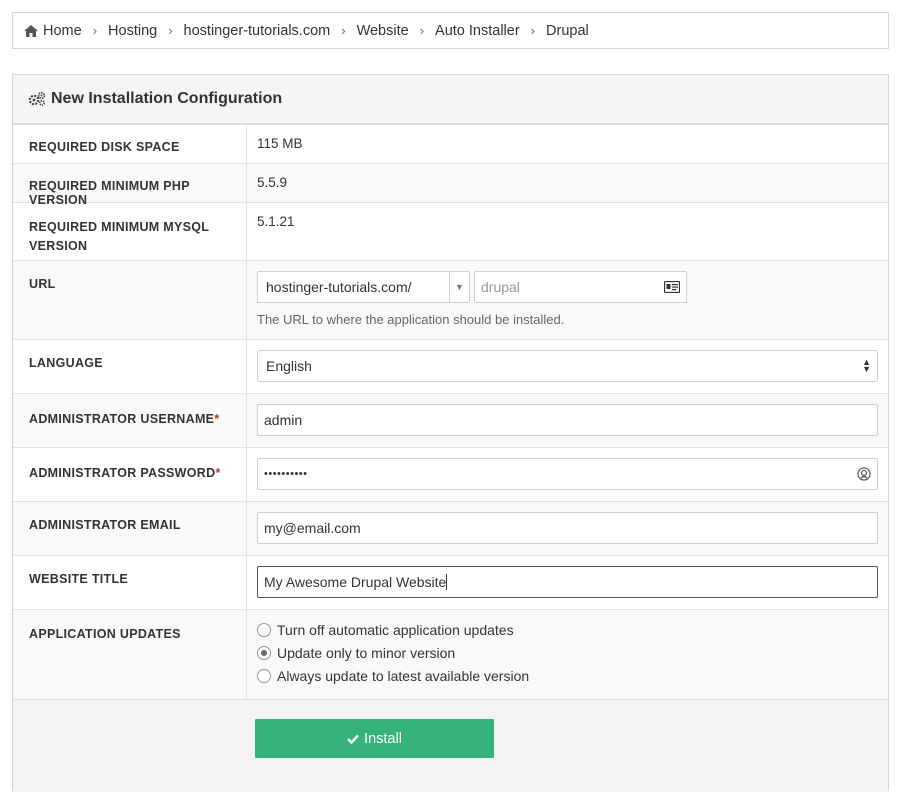  Describe the element at coordinates (383, 31) in the screenshot. I see `breadcrumb-website: Website` at that location.